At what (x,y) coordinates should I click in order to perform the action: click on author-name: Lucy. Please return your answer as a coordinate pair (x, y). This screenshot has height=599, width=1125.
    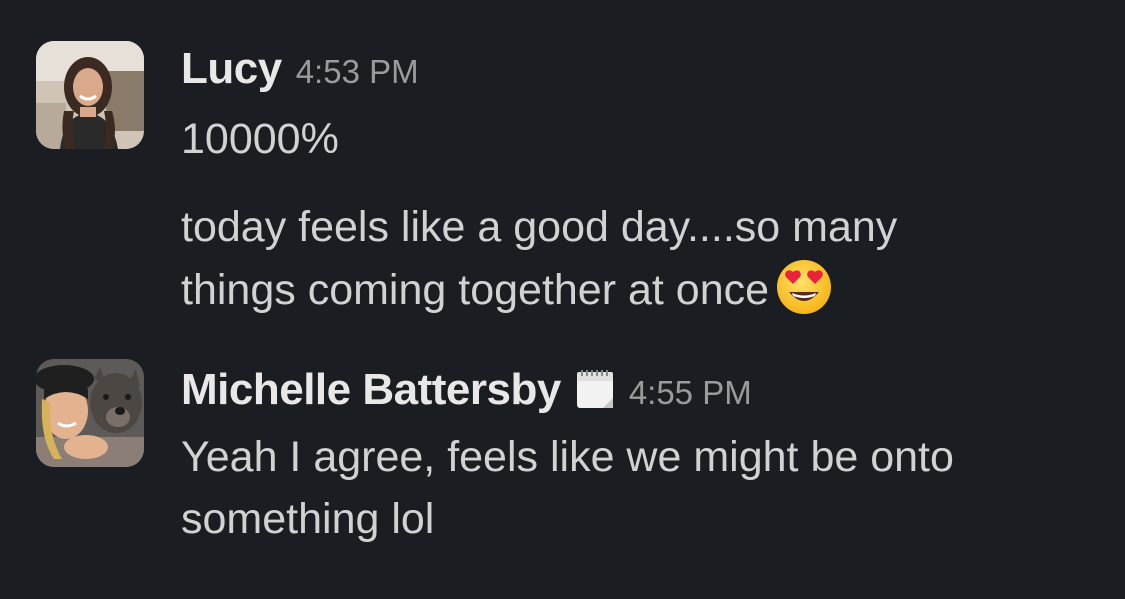
    Looking at the image, I should click on (231, 69).